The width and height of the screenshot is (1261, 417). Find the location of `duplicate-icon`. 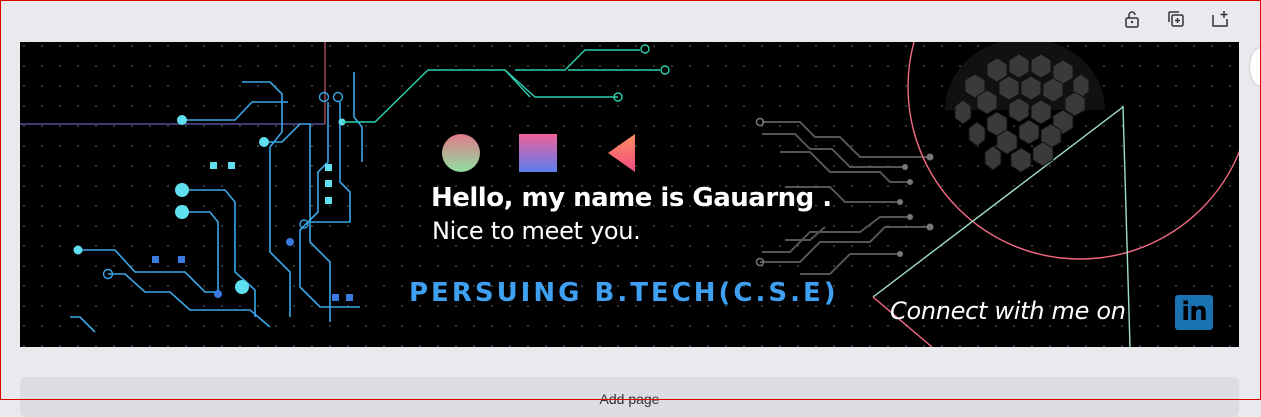

duplicate-icon is located at coordinates (1176, 19).